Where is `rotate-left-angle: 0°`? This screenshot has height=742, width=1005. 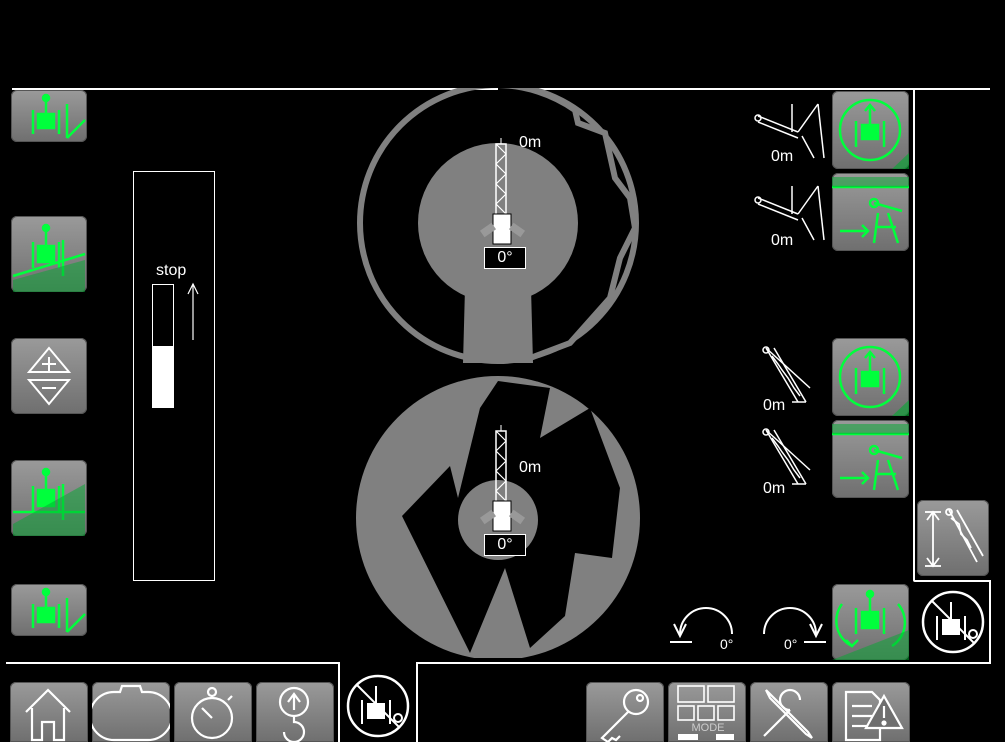
rotate-left-angle: 0° is located at coordinates (727, 644).